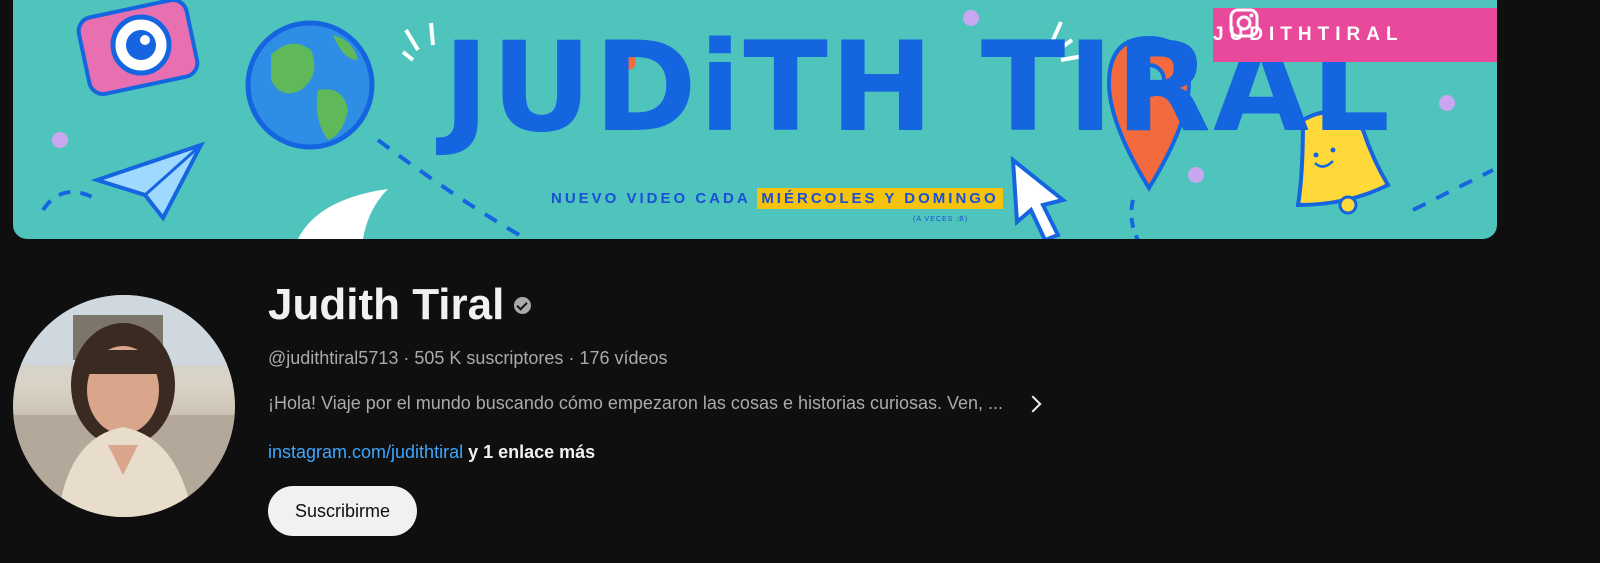 This screenshot has width=1600, height=563. What do you see at coordinates (1244, 23) in the screenshot?
I see `instagram-icon` at bounding box center [1244, 23].